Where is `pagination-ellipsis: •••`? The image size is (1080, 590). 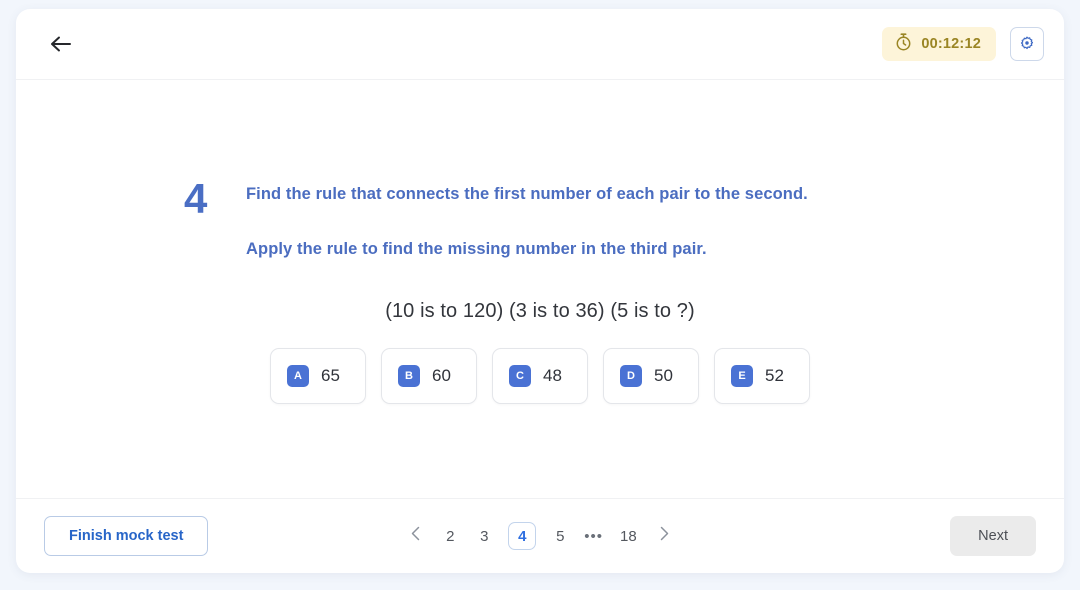
pagination-ellipsis: ••• is located at coordinates (594, 536).